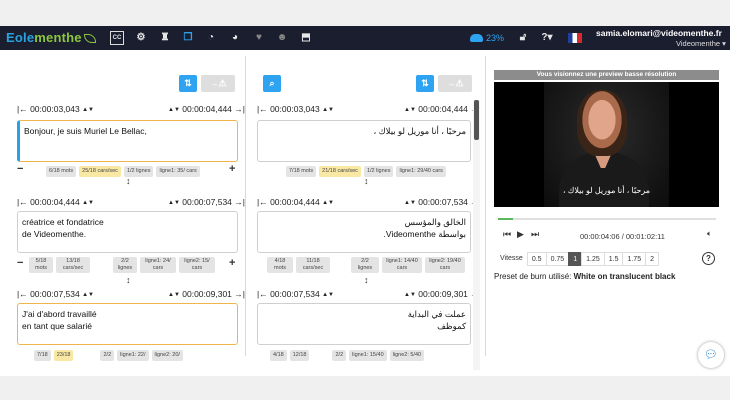 The image size is (730, 400). Describe the element at coordinates (57, 326) in the screenshot. I see `subtitle-line: en tant que salarié` at that location.